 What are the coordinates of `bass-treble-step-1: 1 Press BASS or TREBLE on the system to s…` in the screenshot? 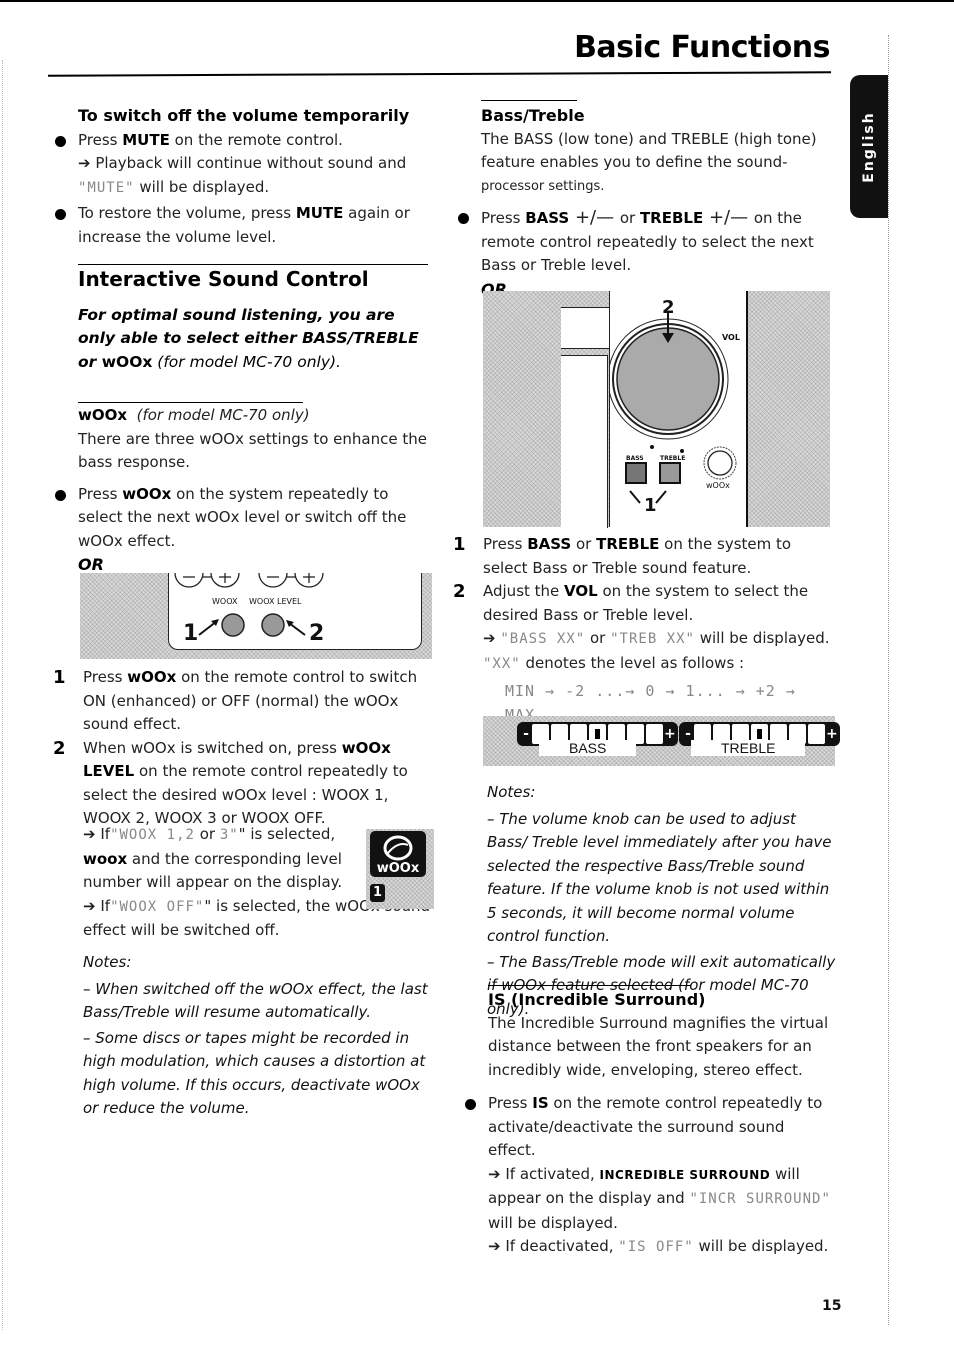 It's located at (622, 555).